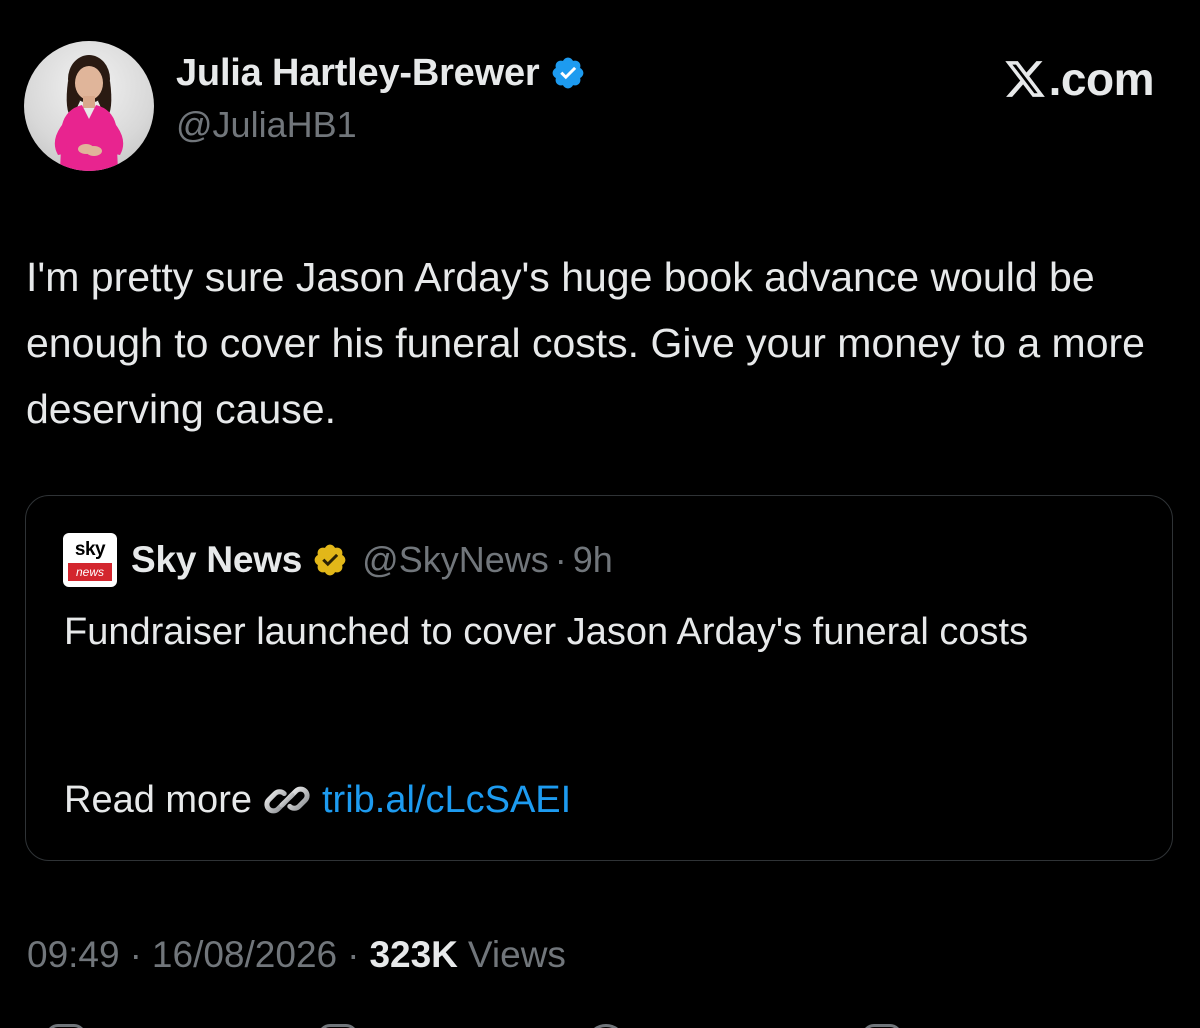 Image resolution: width=1200 pixels, height=1028 pixels. What do you see at coordinates (338, 1026) in the screenshot?
I see `repost-icon` at bounding box center [338, 1026].